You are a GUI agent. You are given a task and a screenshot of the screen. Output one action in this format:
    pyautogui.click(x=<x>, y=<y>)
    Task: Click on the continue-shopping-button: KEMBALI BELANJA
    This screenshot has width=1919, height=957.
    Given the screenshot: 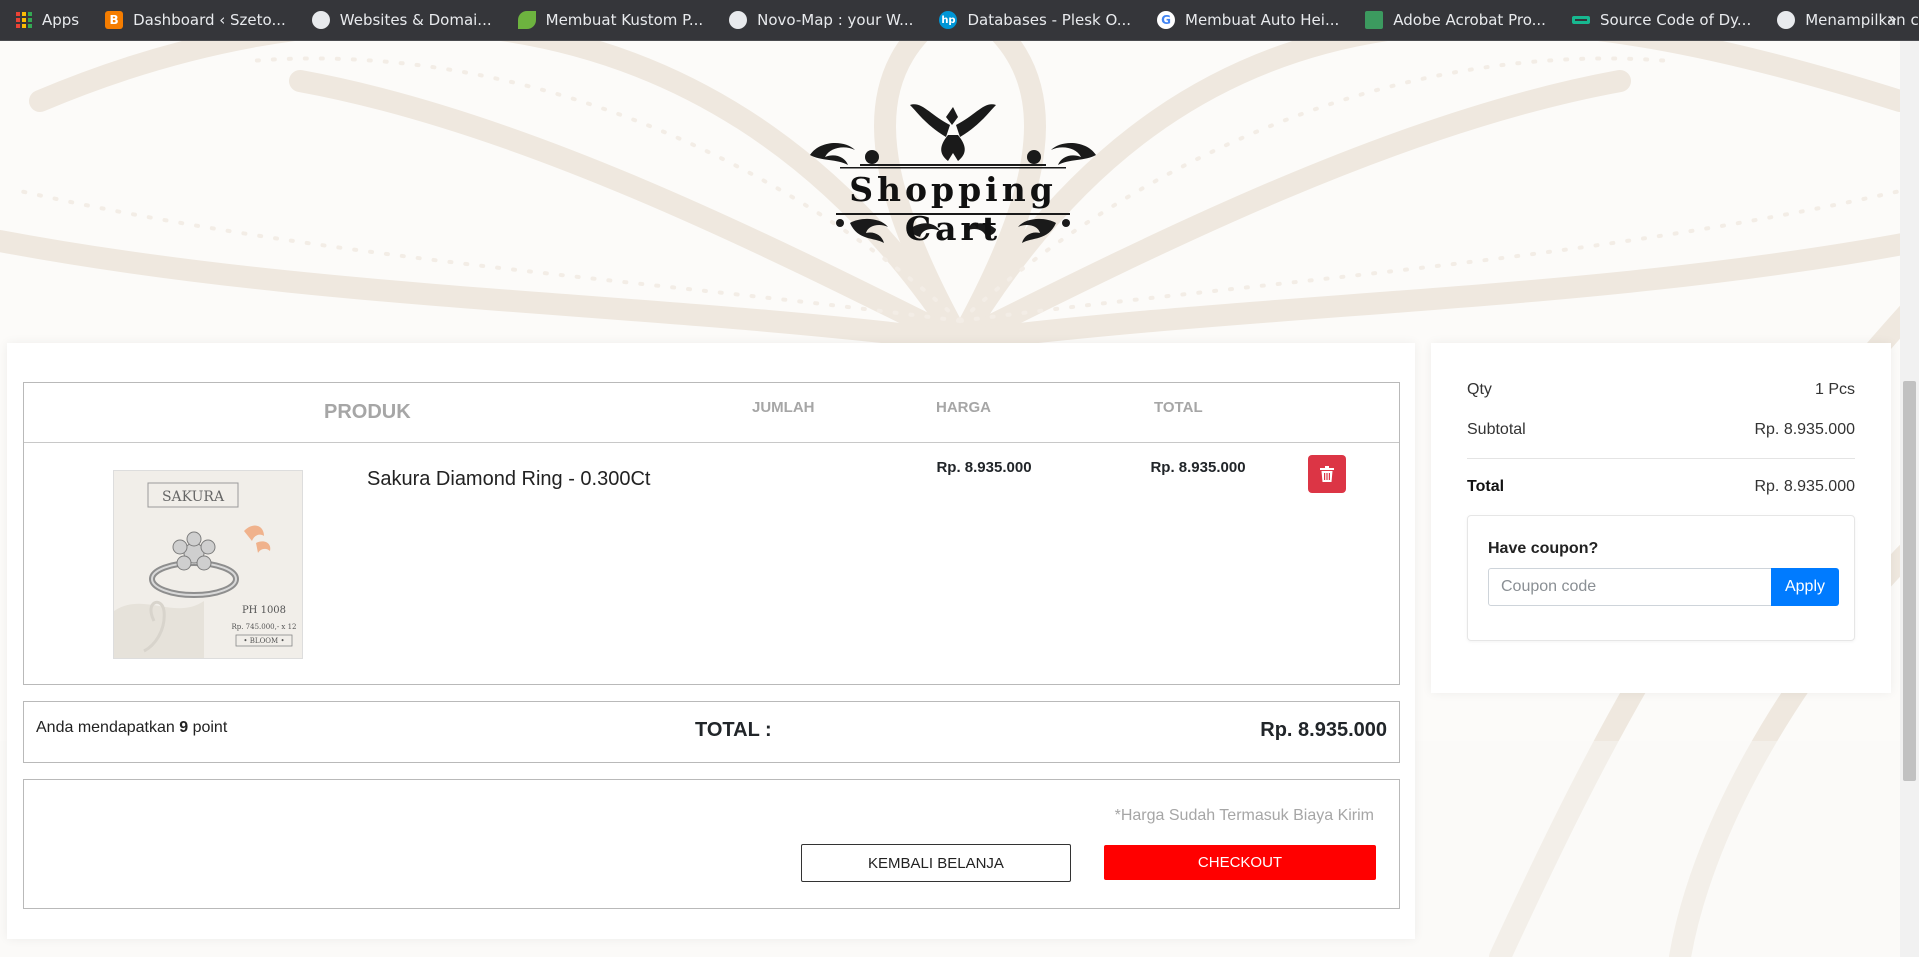 What is the action you would take?
    pyautogui.click(x=936, y=863)
    